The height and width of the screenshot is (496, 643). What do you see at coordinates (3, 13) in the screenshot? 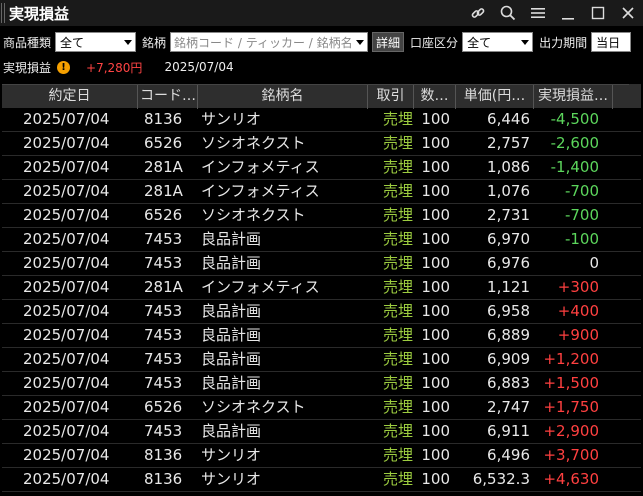
I see `drag-grip` at bounding box center [3, 13].